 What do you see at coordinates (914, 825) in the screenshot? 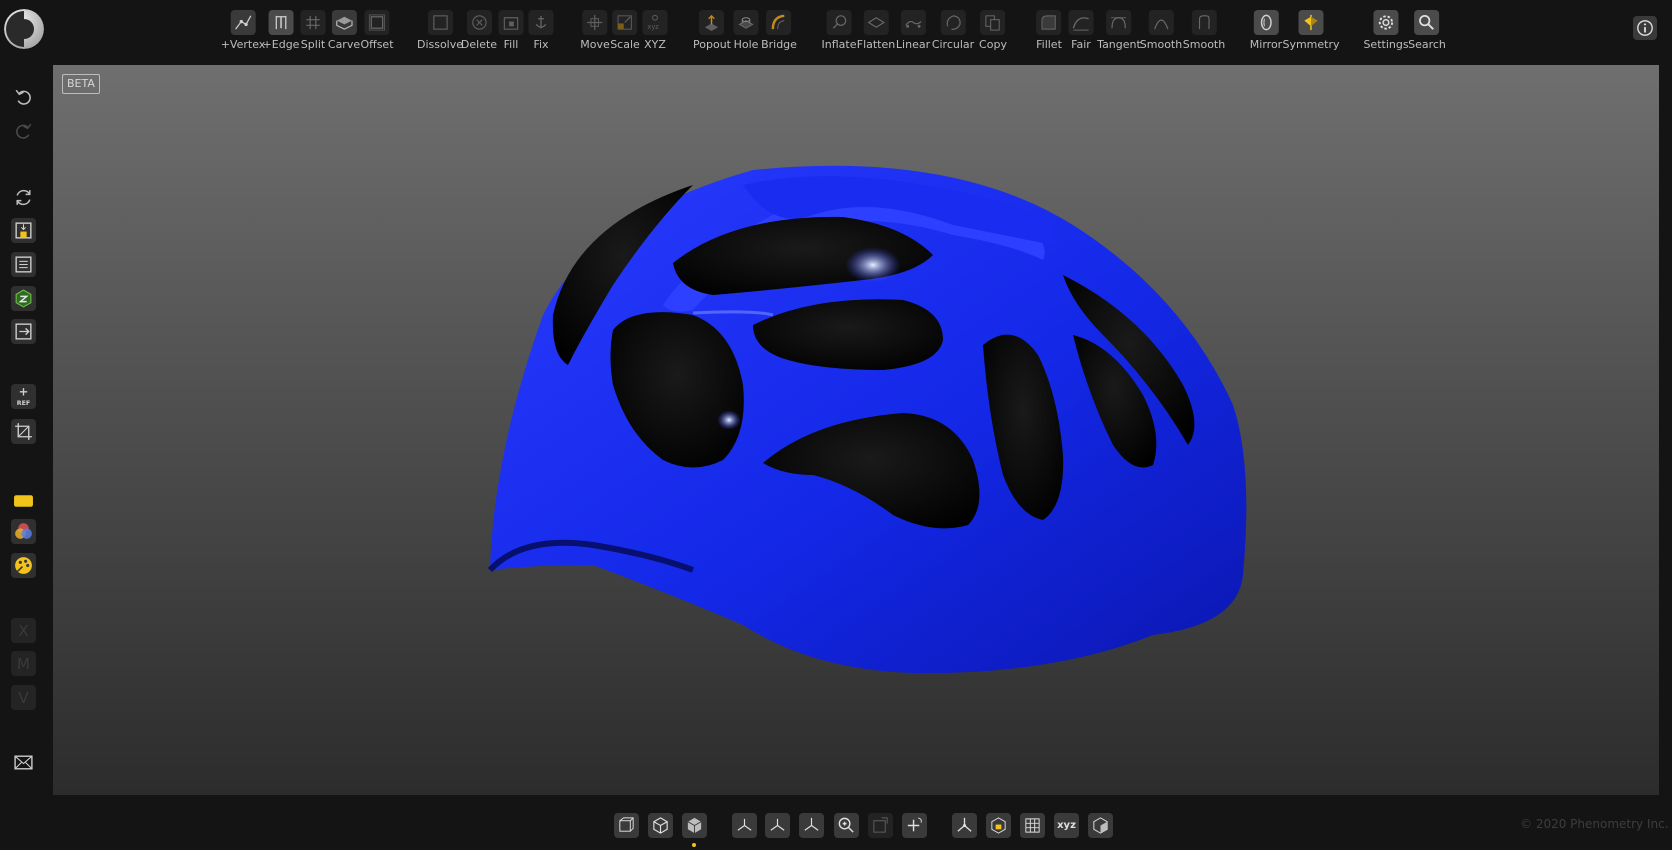
I see `pivot-button` at bounding box center [914, 825].